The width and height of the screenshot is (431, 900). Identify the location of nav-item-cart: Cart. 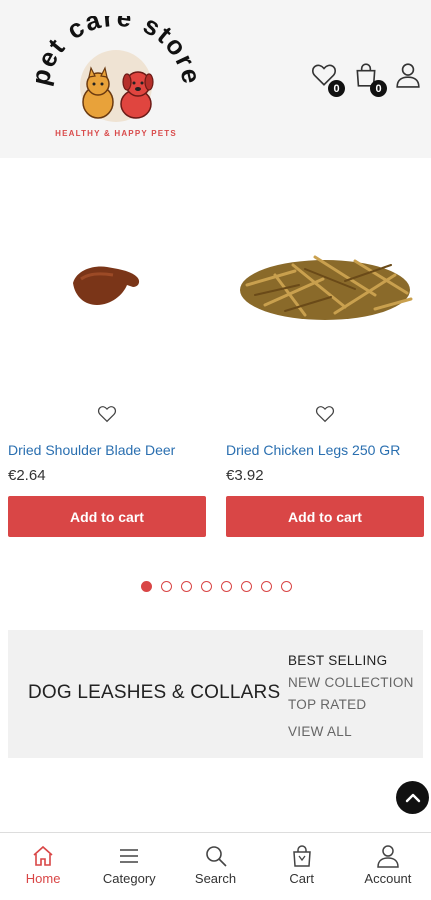
(302, 866).